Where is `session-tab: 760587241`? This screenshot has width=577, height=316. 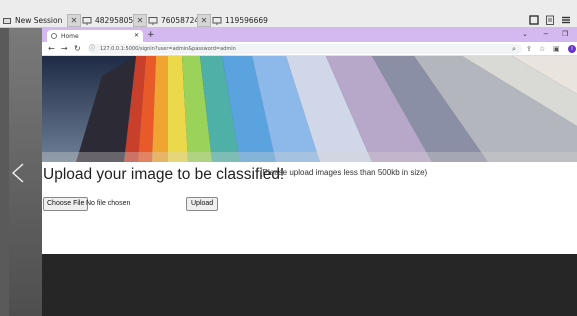
session-tab: 760587241 is located at coordinates (176, 20).